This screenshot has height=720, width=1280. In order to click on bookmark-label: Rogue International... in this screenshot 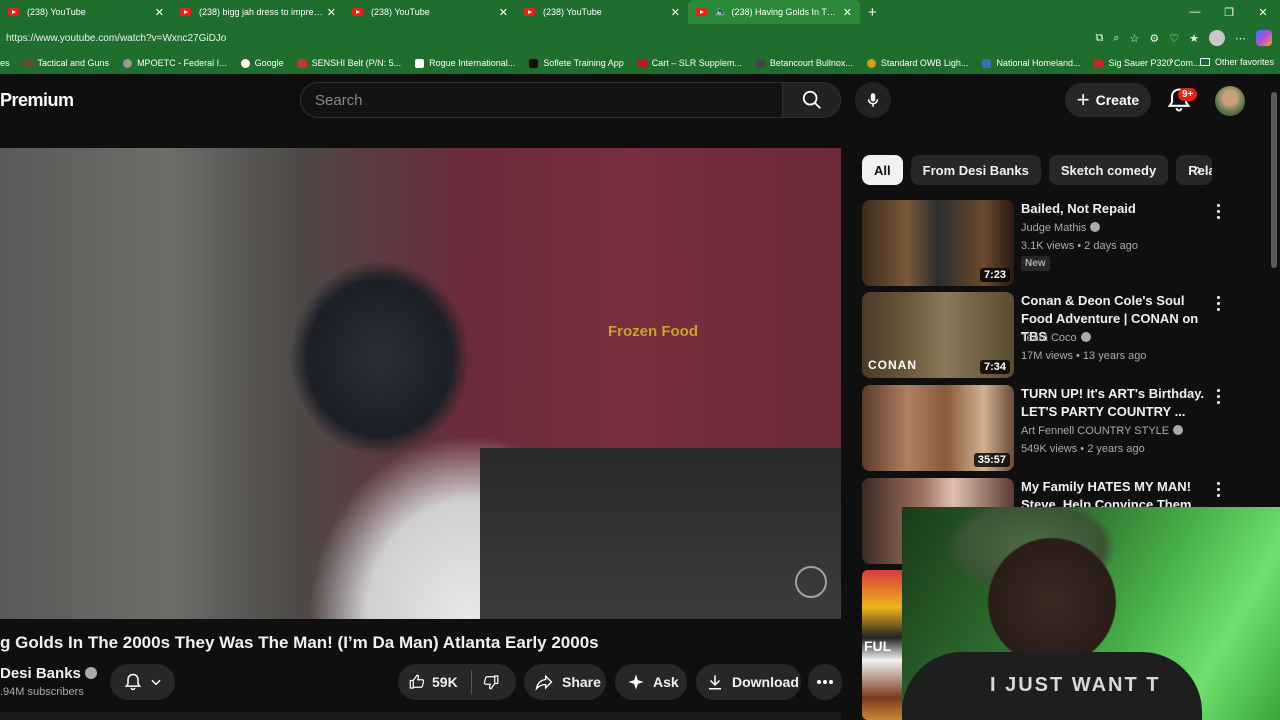, I will do `click(472, 63)`.